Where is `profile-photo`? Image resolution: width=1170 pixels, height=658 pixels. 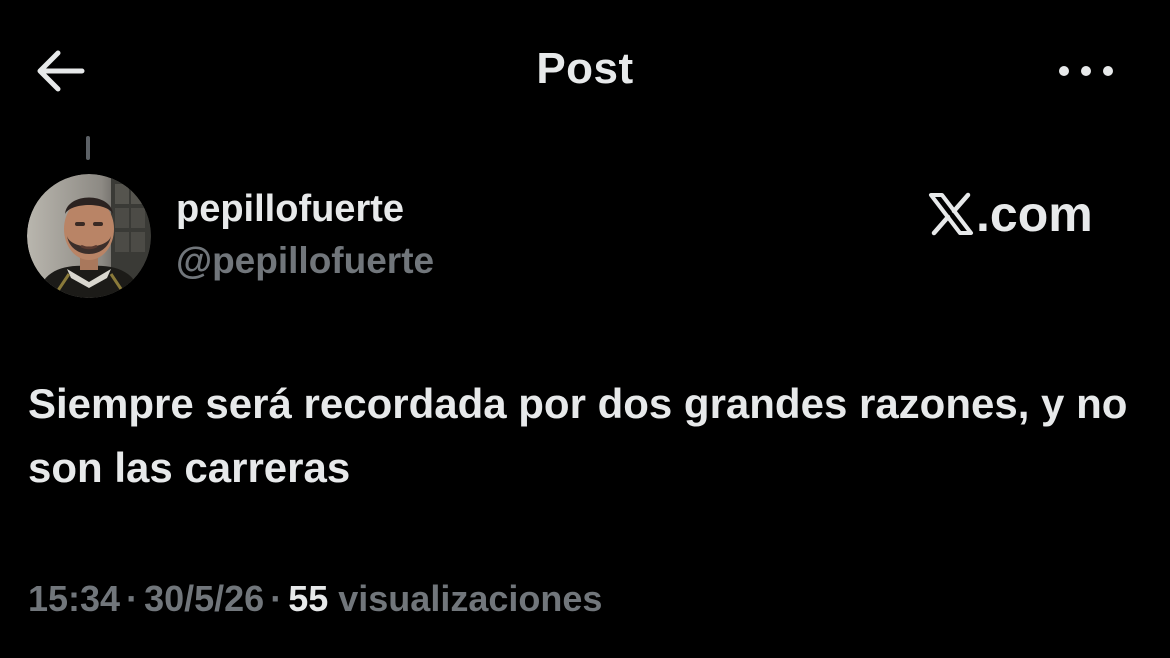 profile-photo is located at coordinates (89, 236).